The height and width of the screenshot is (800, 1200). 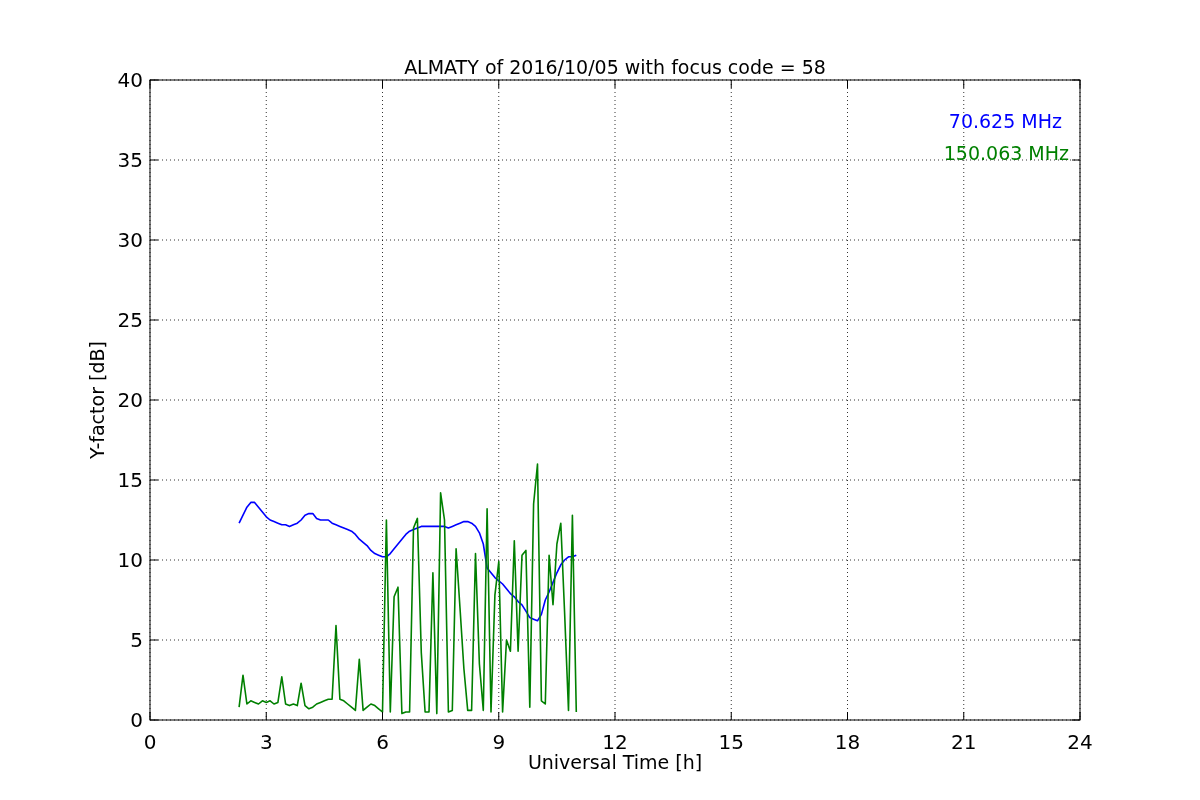 I want to click on x-tick-label: 18, so click(x=847, y=742).